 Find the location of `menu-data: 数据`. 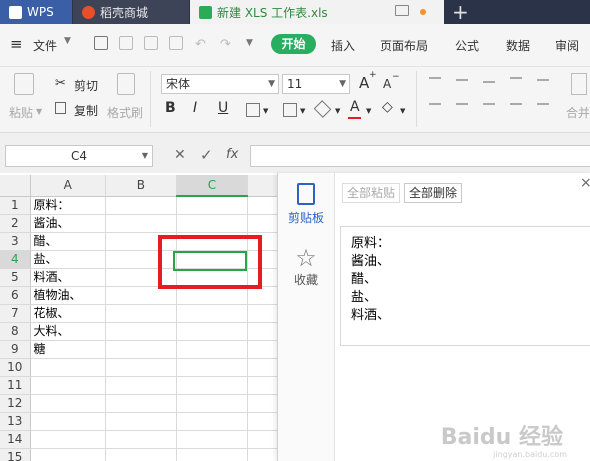

menu-data: 数据 is located at coordinates (518, 45).